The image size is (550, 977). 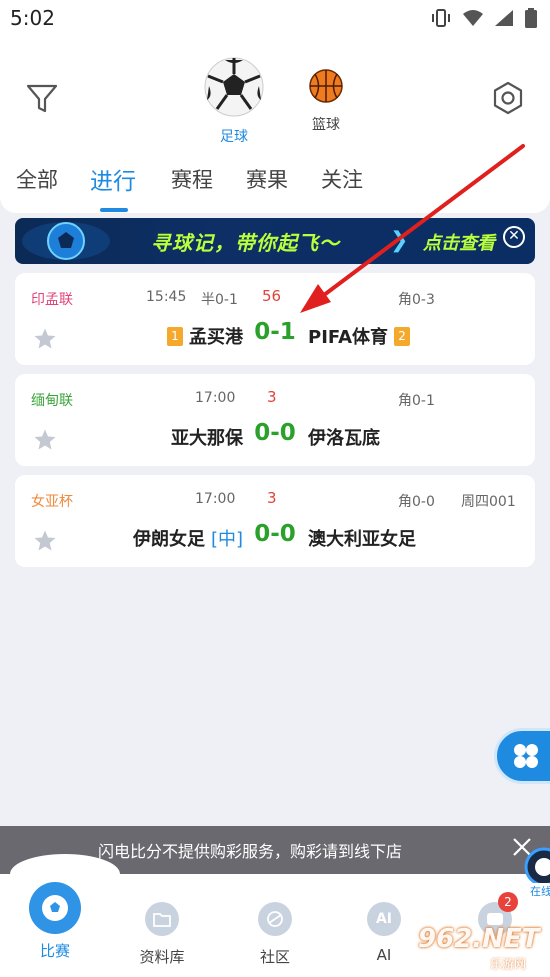 What do you see at coordinates (326, 125) in the screenshot?
I see `sport-label-basketball: 篮球` at bounding box center [326, 125].